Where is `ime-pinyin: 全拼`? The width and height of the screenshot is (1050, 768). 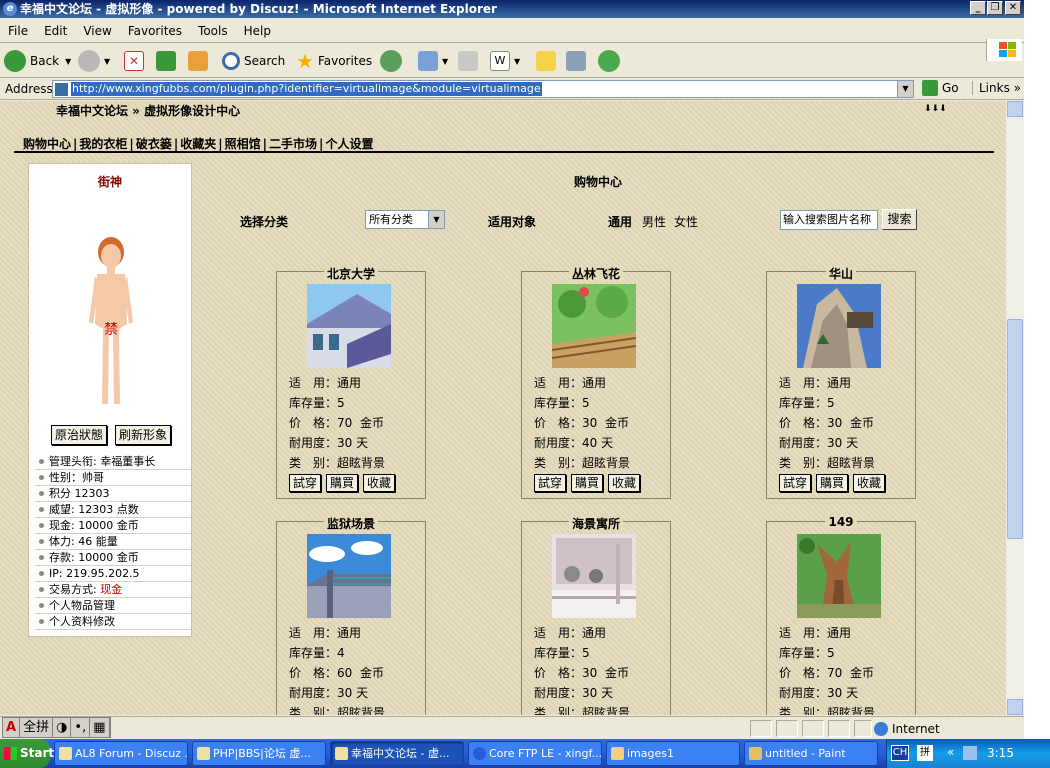
ime-pinyin: 全拼 is located at coordinates (37, 727).